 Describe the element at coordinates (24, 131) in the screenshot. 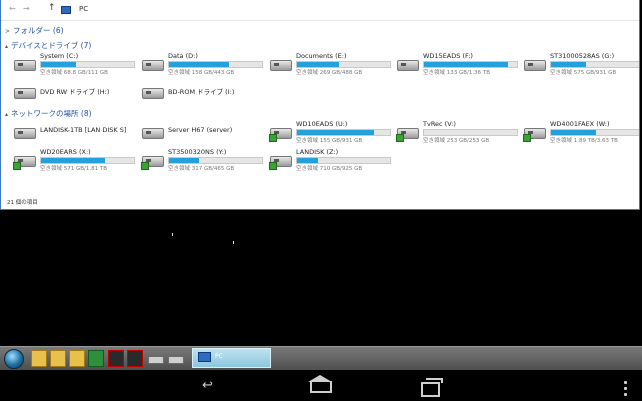

I see `nas-icon` at that location.